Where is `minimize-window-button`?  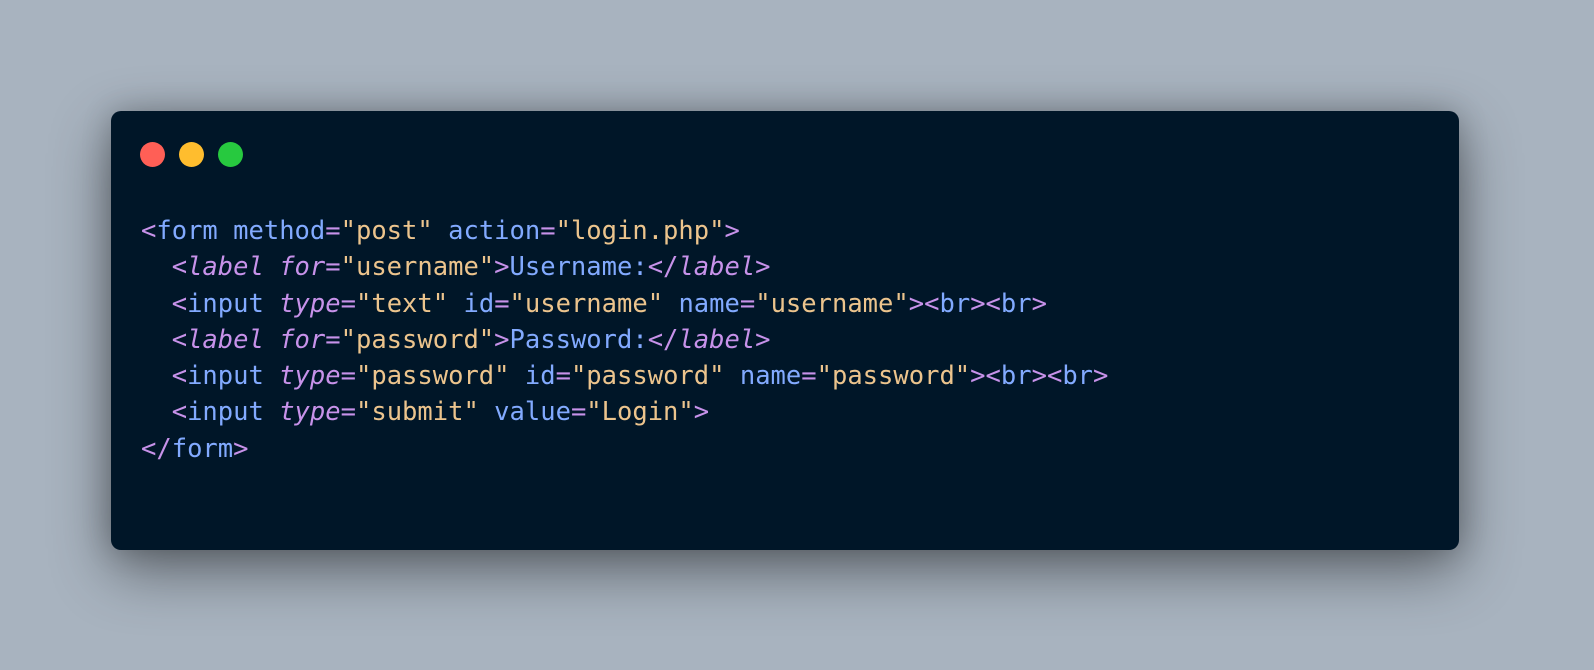 minimize-window-button is located at coordinates (191, 154).